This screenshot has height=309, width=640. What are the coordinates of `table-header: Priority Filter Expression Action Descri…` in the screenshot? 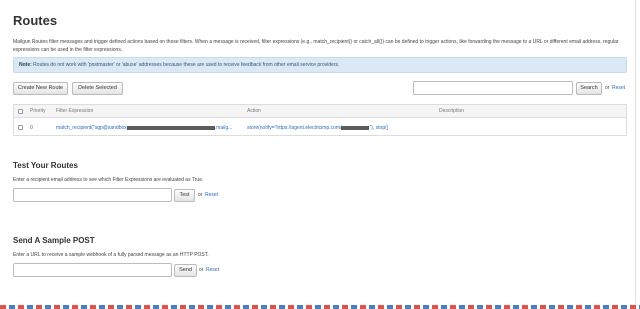 It's located at (320, 111).